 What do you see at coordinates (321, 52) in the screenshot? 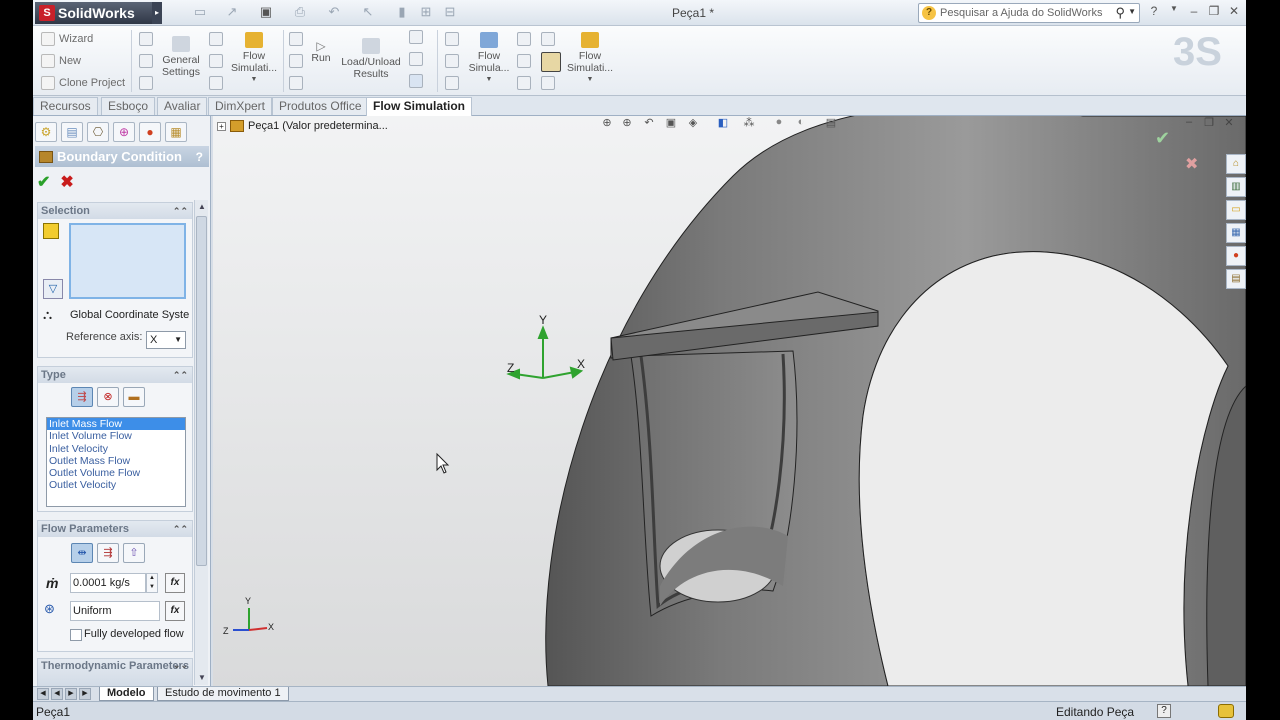
I see `run-button: ▷ Run` at bounding box center [321, 52].